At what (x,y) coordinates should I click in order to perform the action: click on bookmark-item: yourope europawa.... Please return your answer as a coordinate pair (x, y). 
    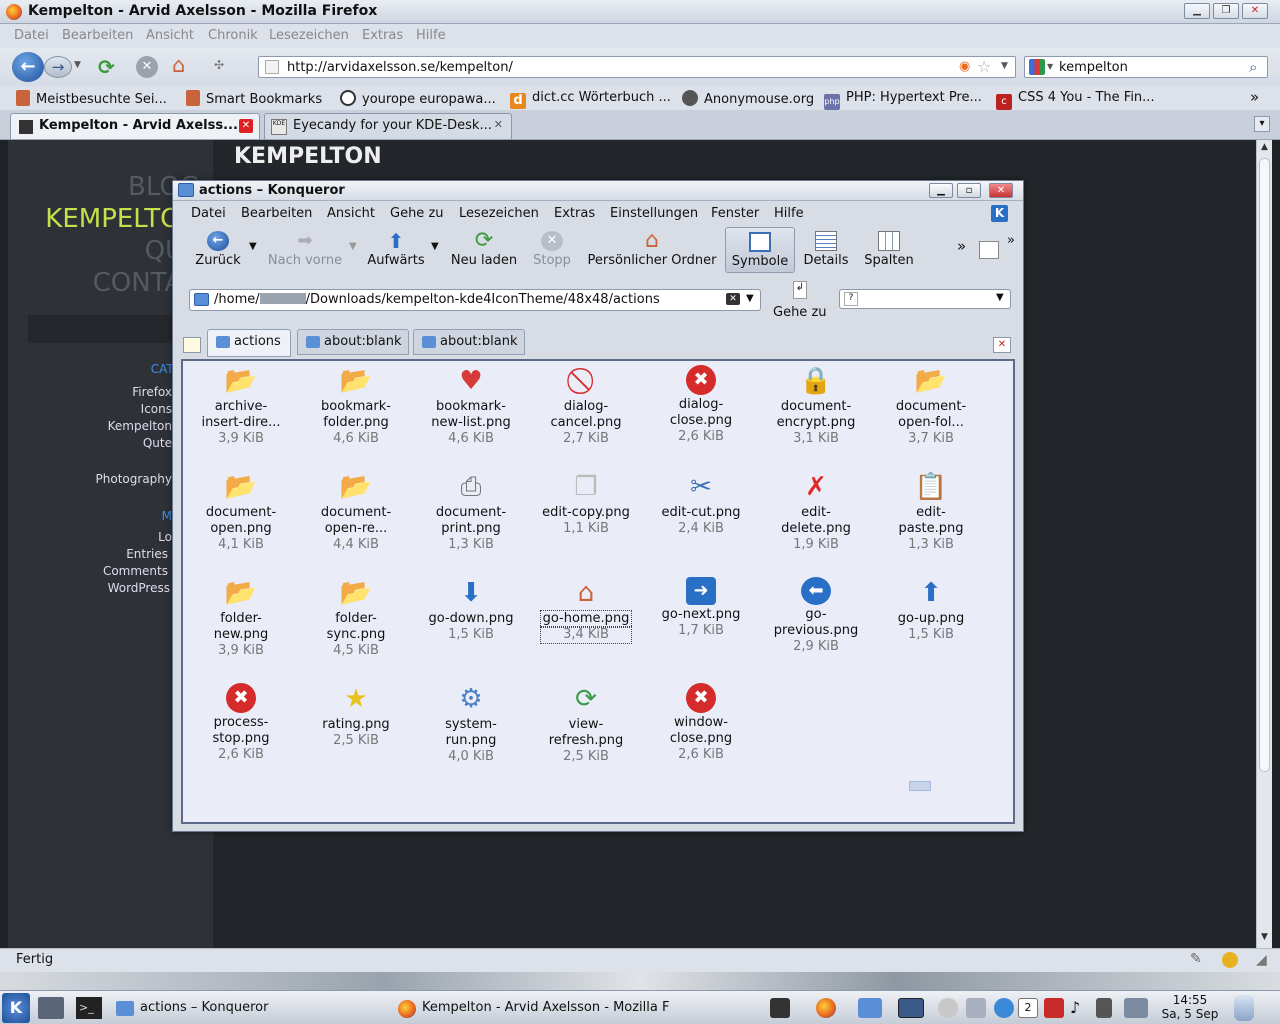
    Looking at the image, I should click on (418, 98).